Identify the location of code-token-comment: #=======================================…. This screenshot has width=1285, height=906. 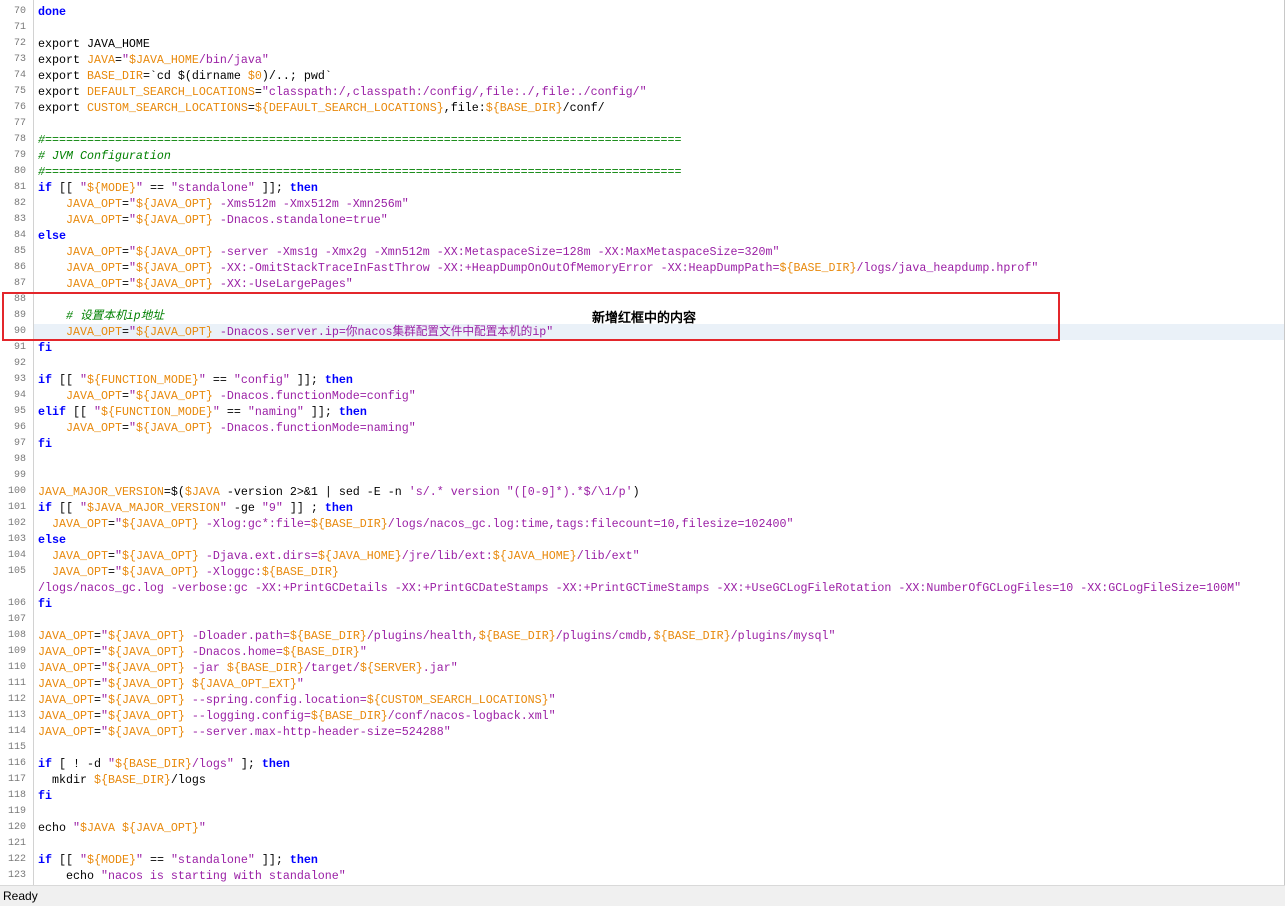
(360, 172).